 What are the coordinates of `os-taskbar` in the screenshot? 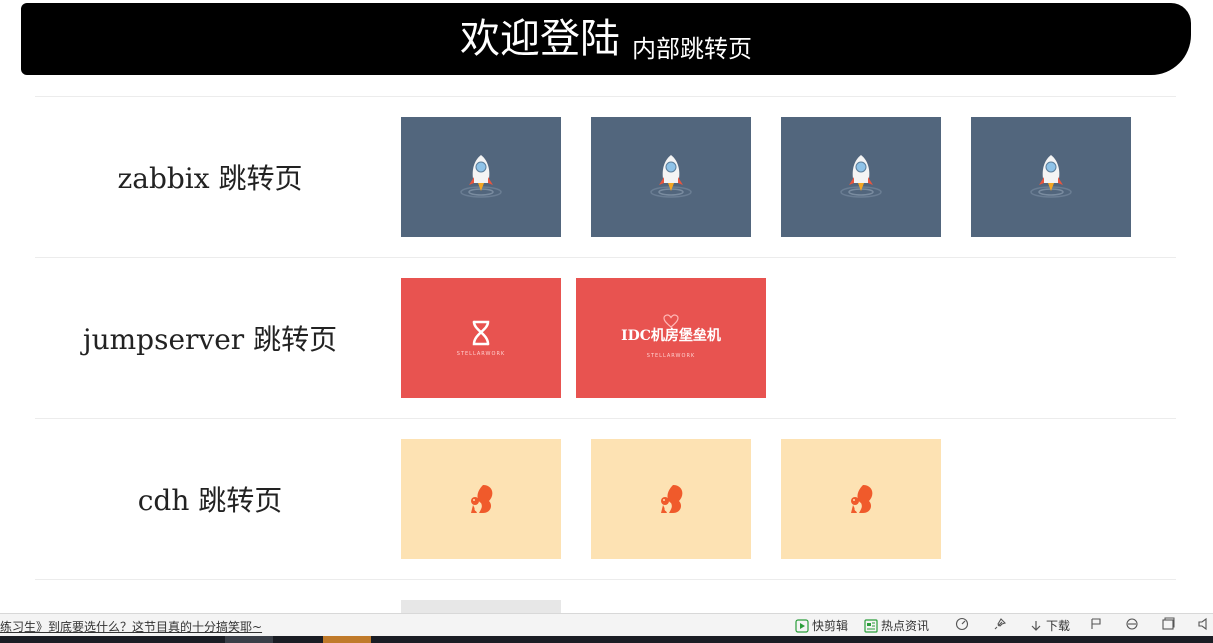 It's located at (606, 639).